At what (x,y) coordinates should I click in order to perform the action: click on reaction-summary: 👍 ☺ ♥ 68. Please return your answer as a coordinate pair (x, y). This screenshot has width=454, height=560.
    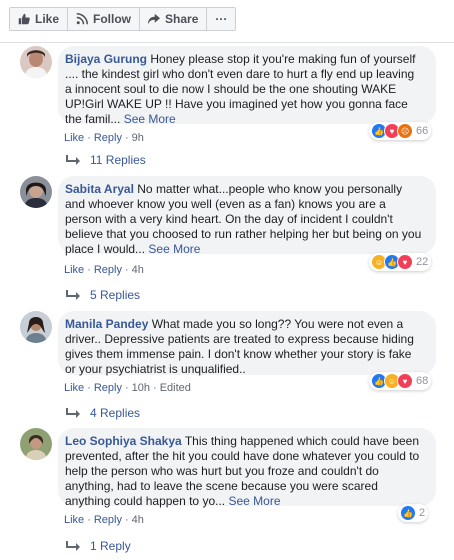
    Looking at the image, I should click on (400, 381).